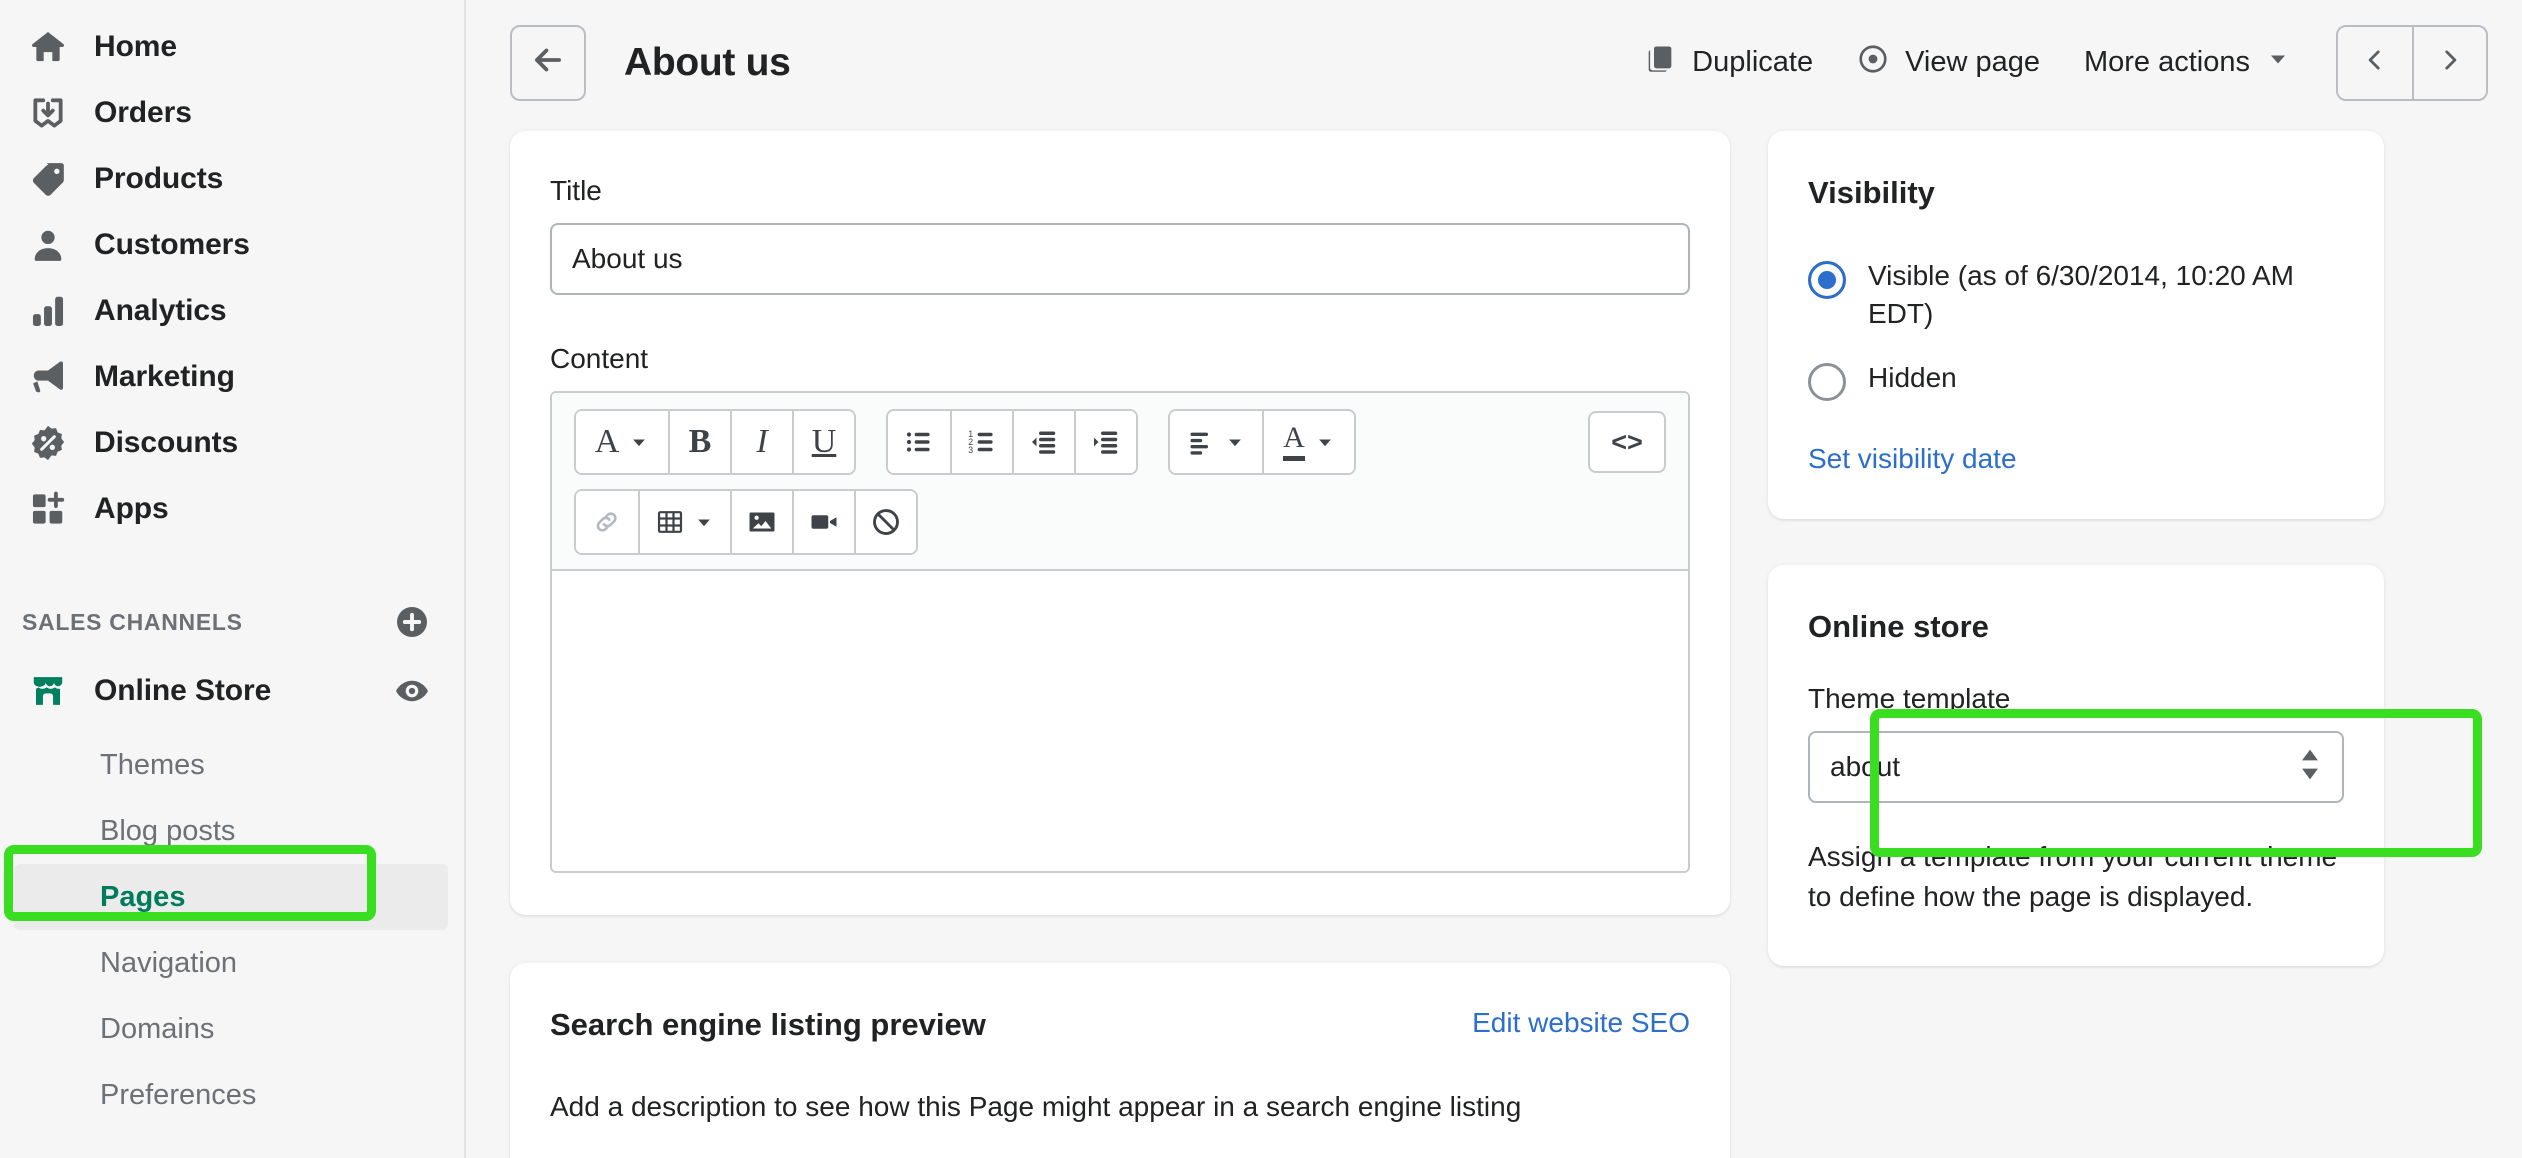 The width and height of the screenshot is (2522, 1158). What do you see at coordinates (48, 47) in the screenshot?
I see `home-icon` at bounding box center [48, 47].